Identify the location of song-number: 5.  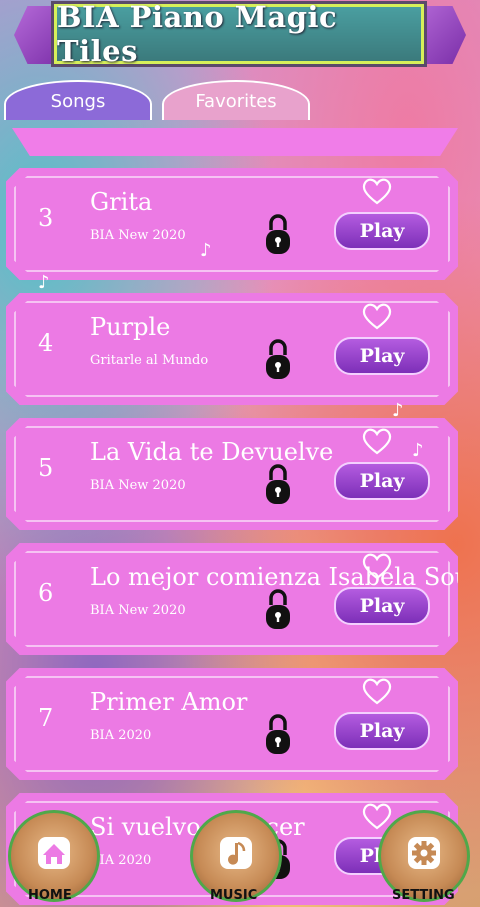
(46, 468).